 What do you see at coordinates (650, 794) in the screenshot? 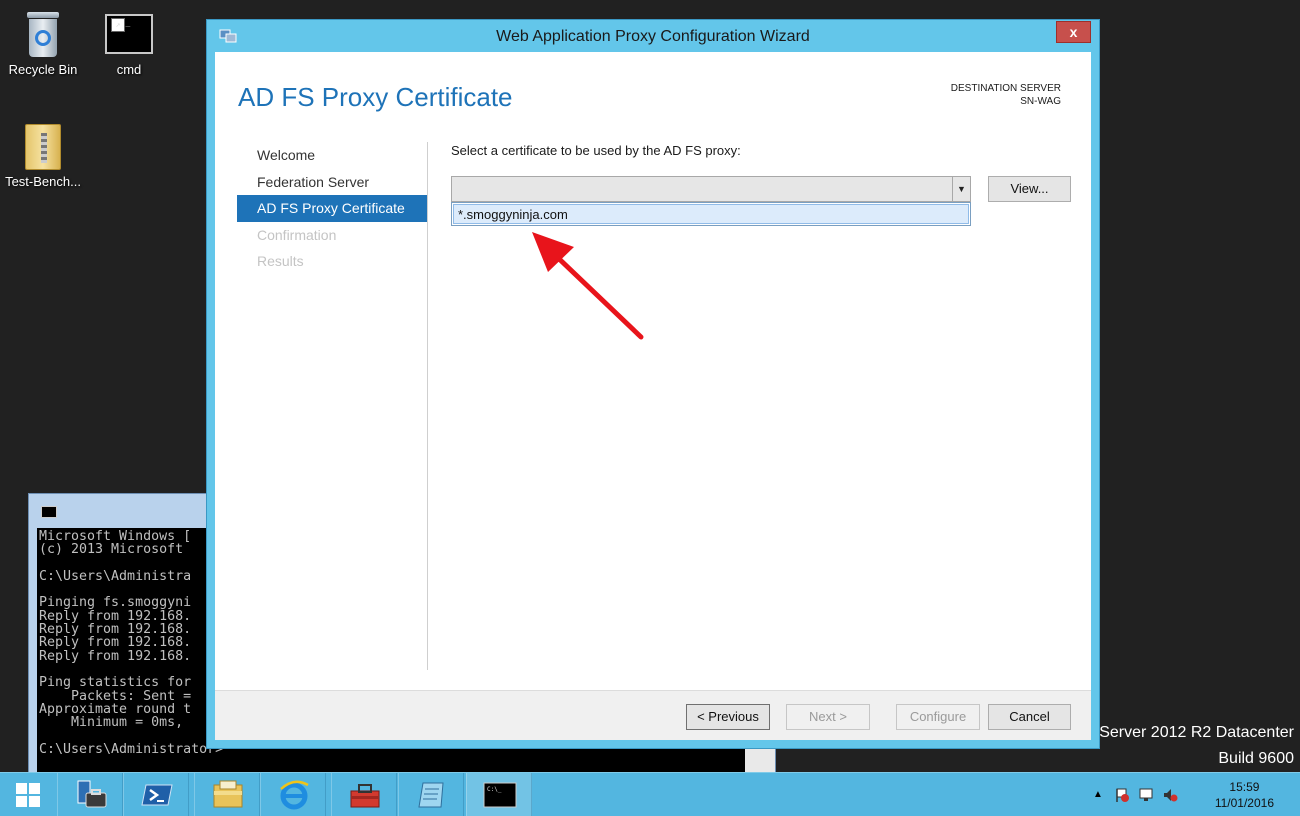
I see `taskbar: C:\_ ▲ 15:59 11/01/2016` at bounding box center [650, 794].